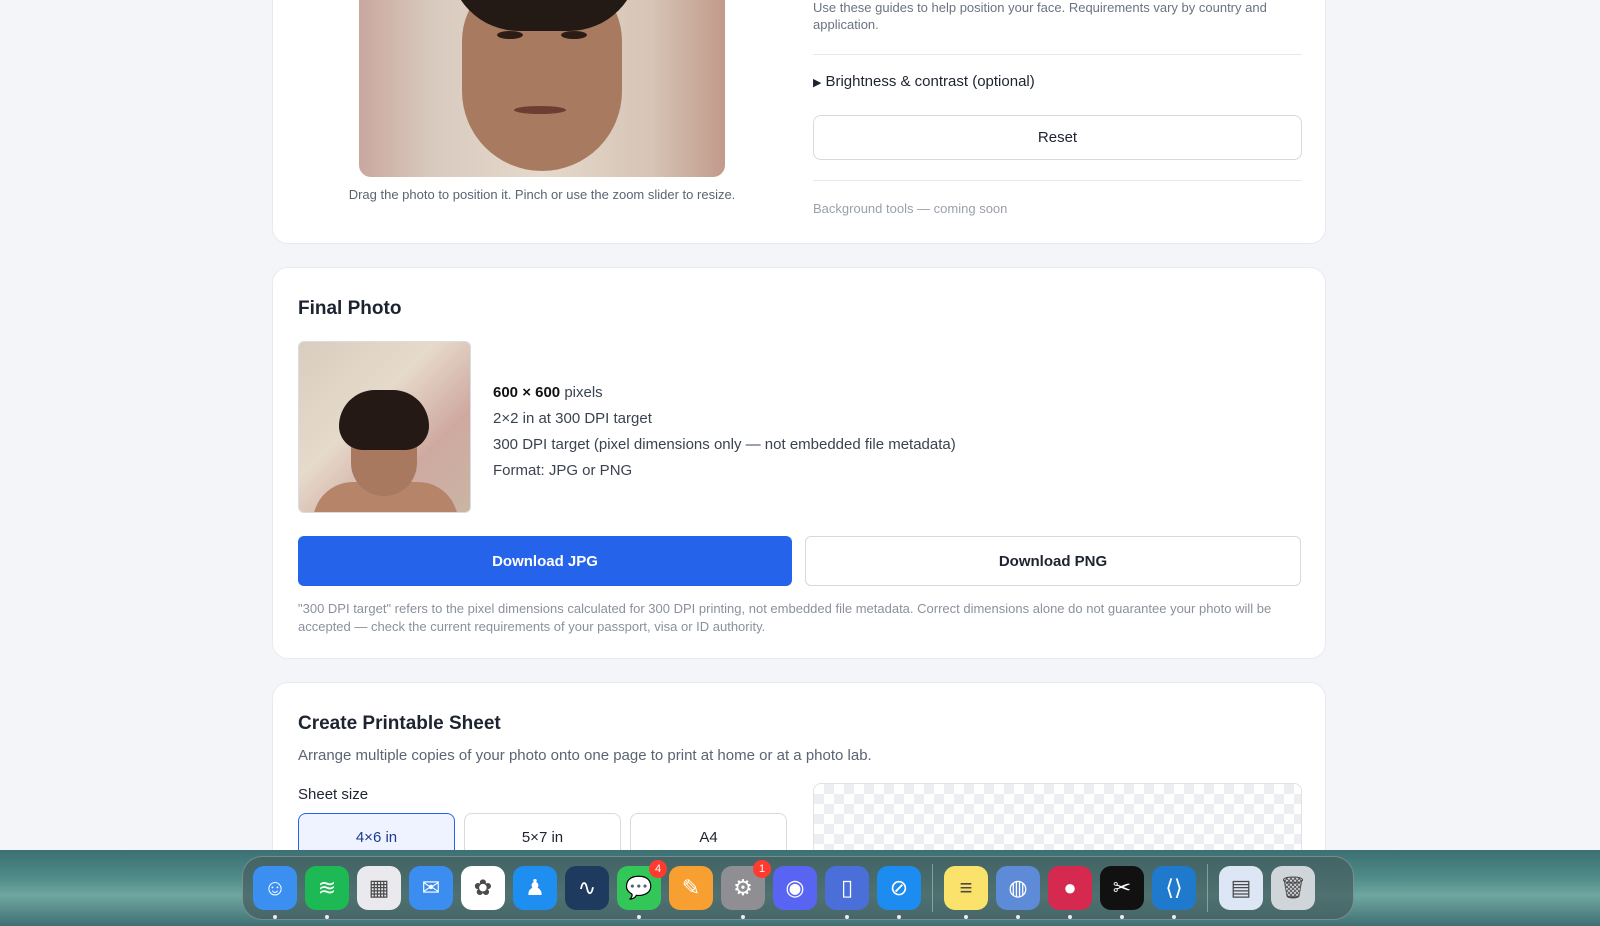 This screenshot has height=926, width=1600. What do you see at coordinates (327, 892) in the screenshot?
I see `spotify-icon: ≋` at bounding box center [327, 892].